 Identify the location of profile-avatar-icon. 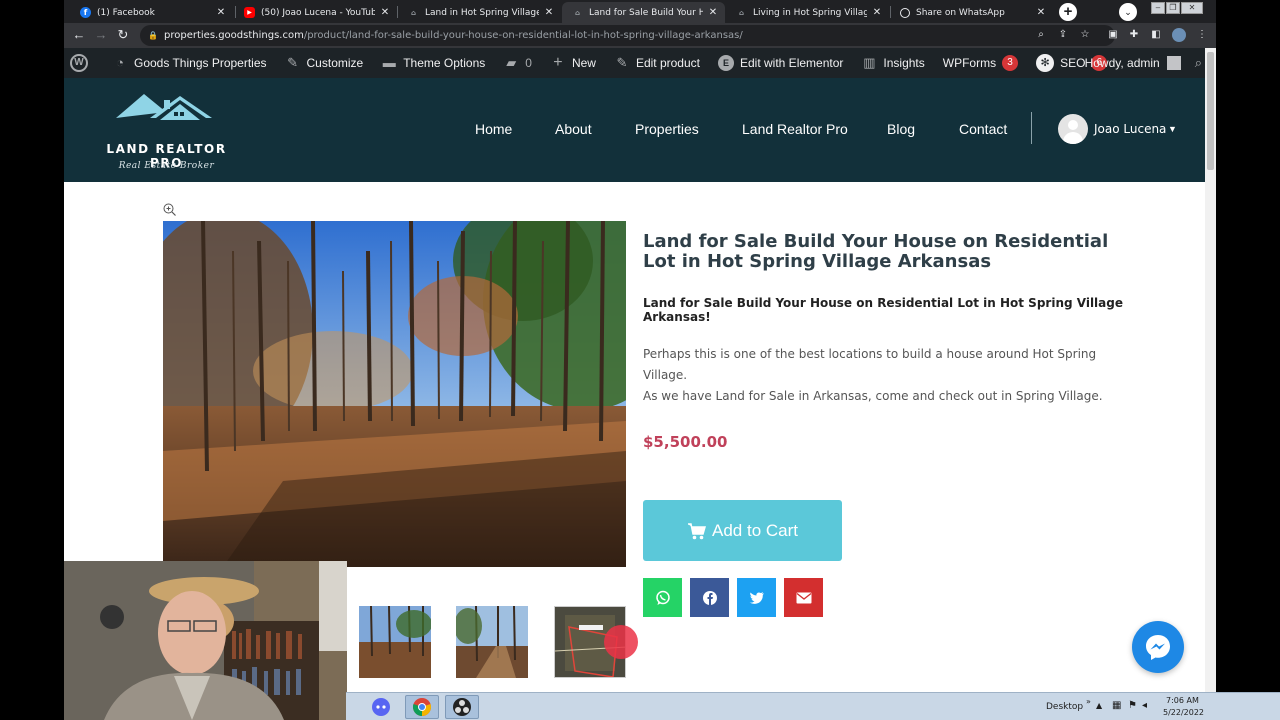
(1179, 35).